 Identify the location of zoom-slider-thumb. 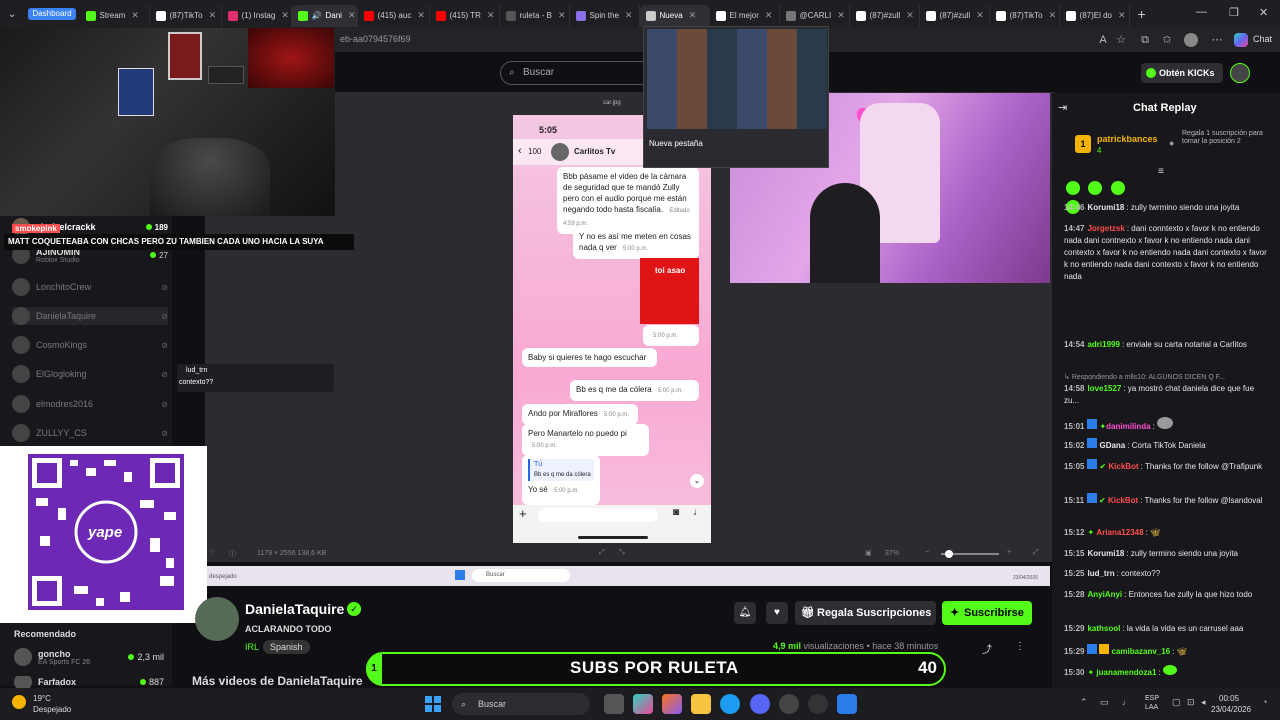
(949, 554).